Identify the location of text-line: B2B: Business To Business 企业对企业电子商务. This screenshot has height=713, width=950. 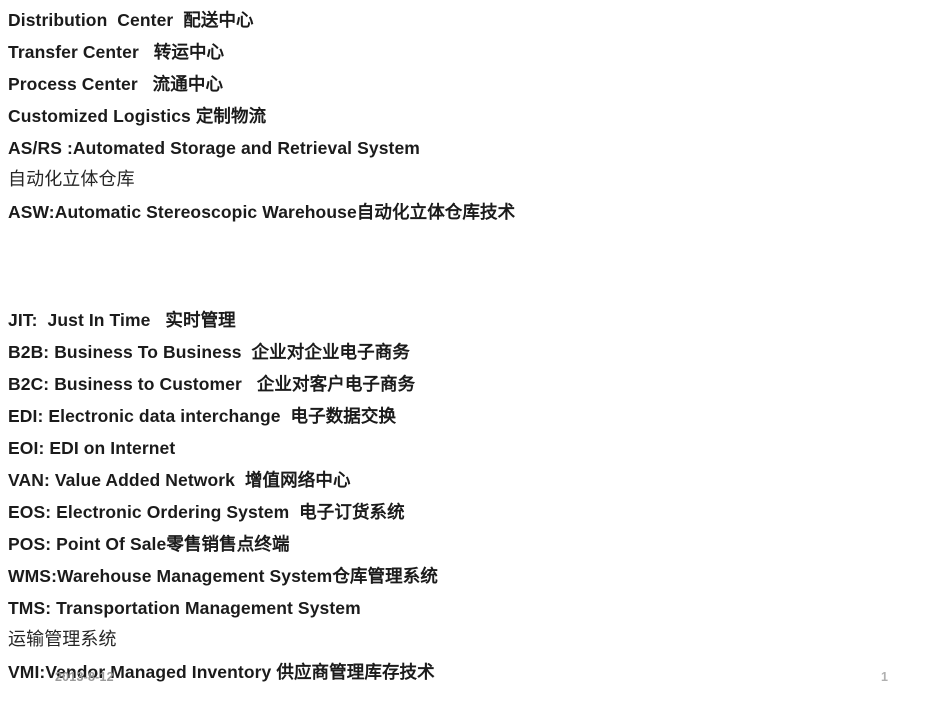
(209, 352).